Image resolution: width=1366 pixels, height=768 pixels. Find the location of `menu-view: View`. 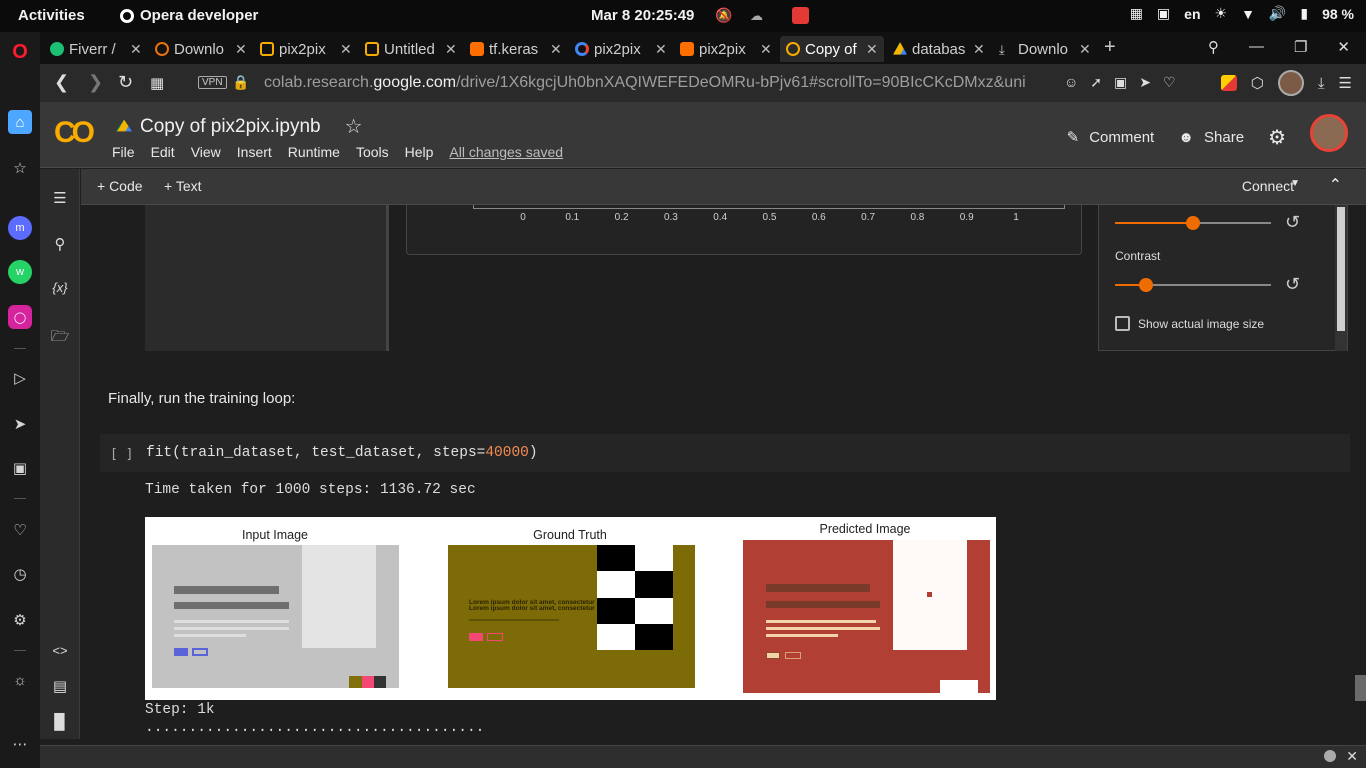

menu-view: View is located at coordinates (206, 152).